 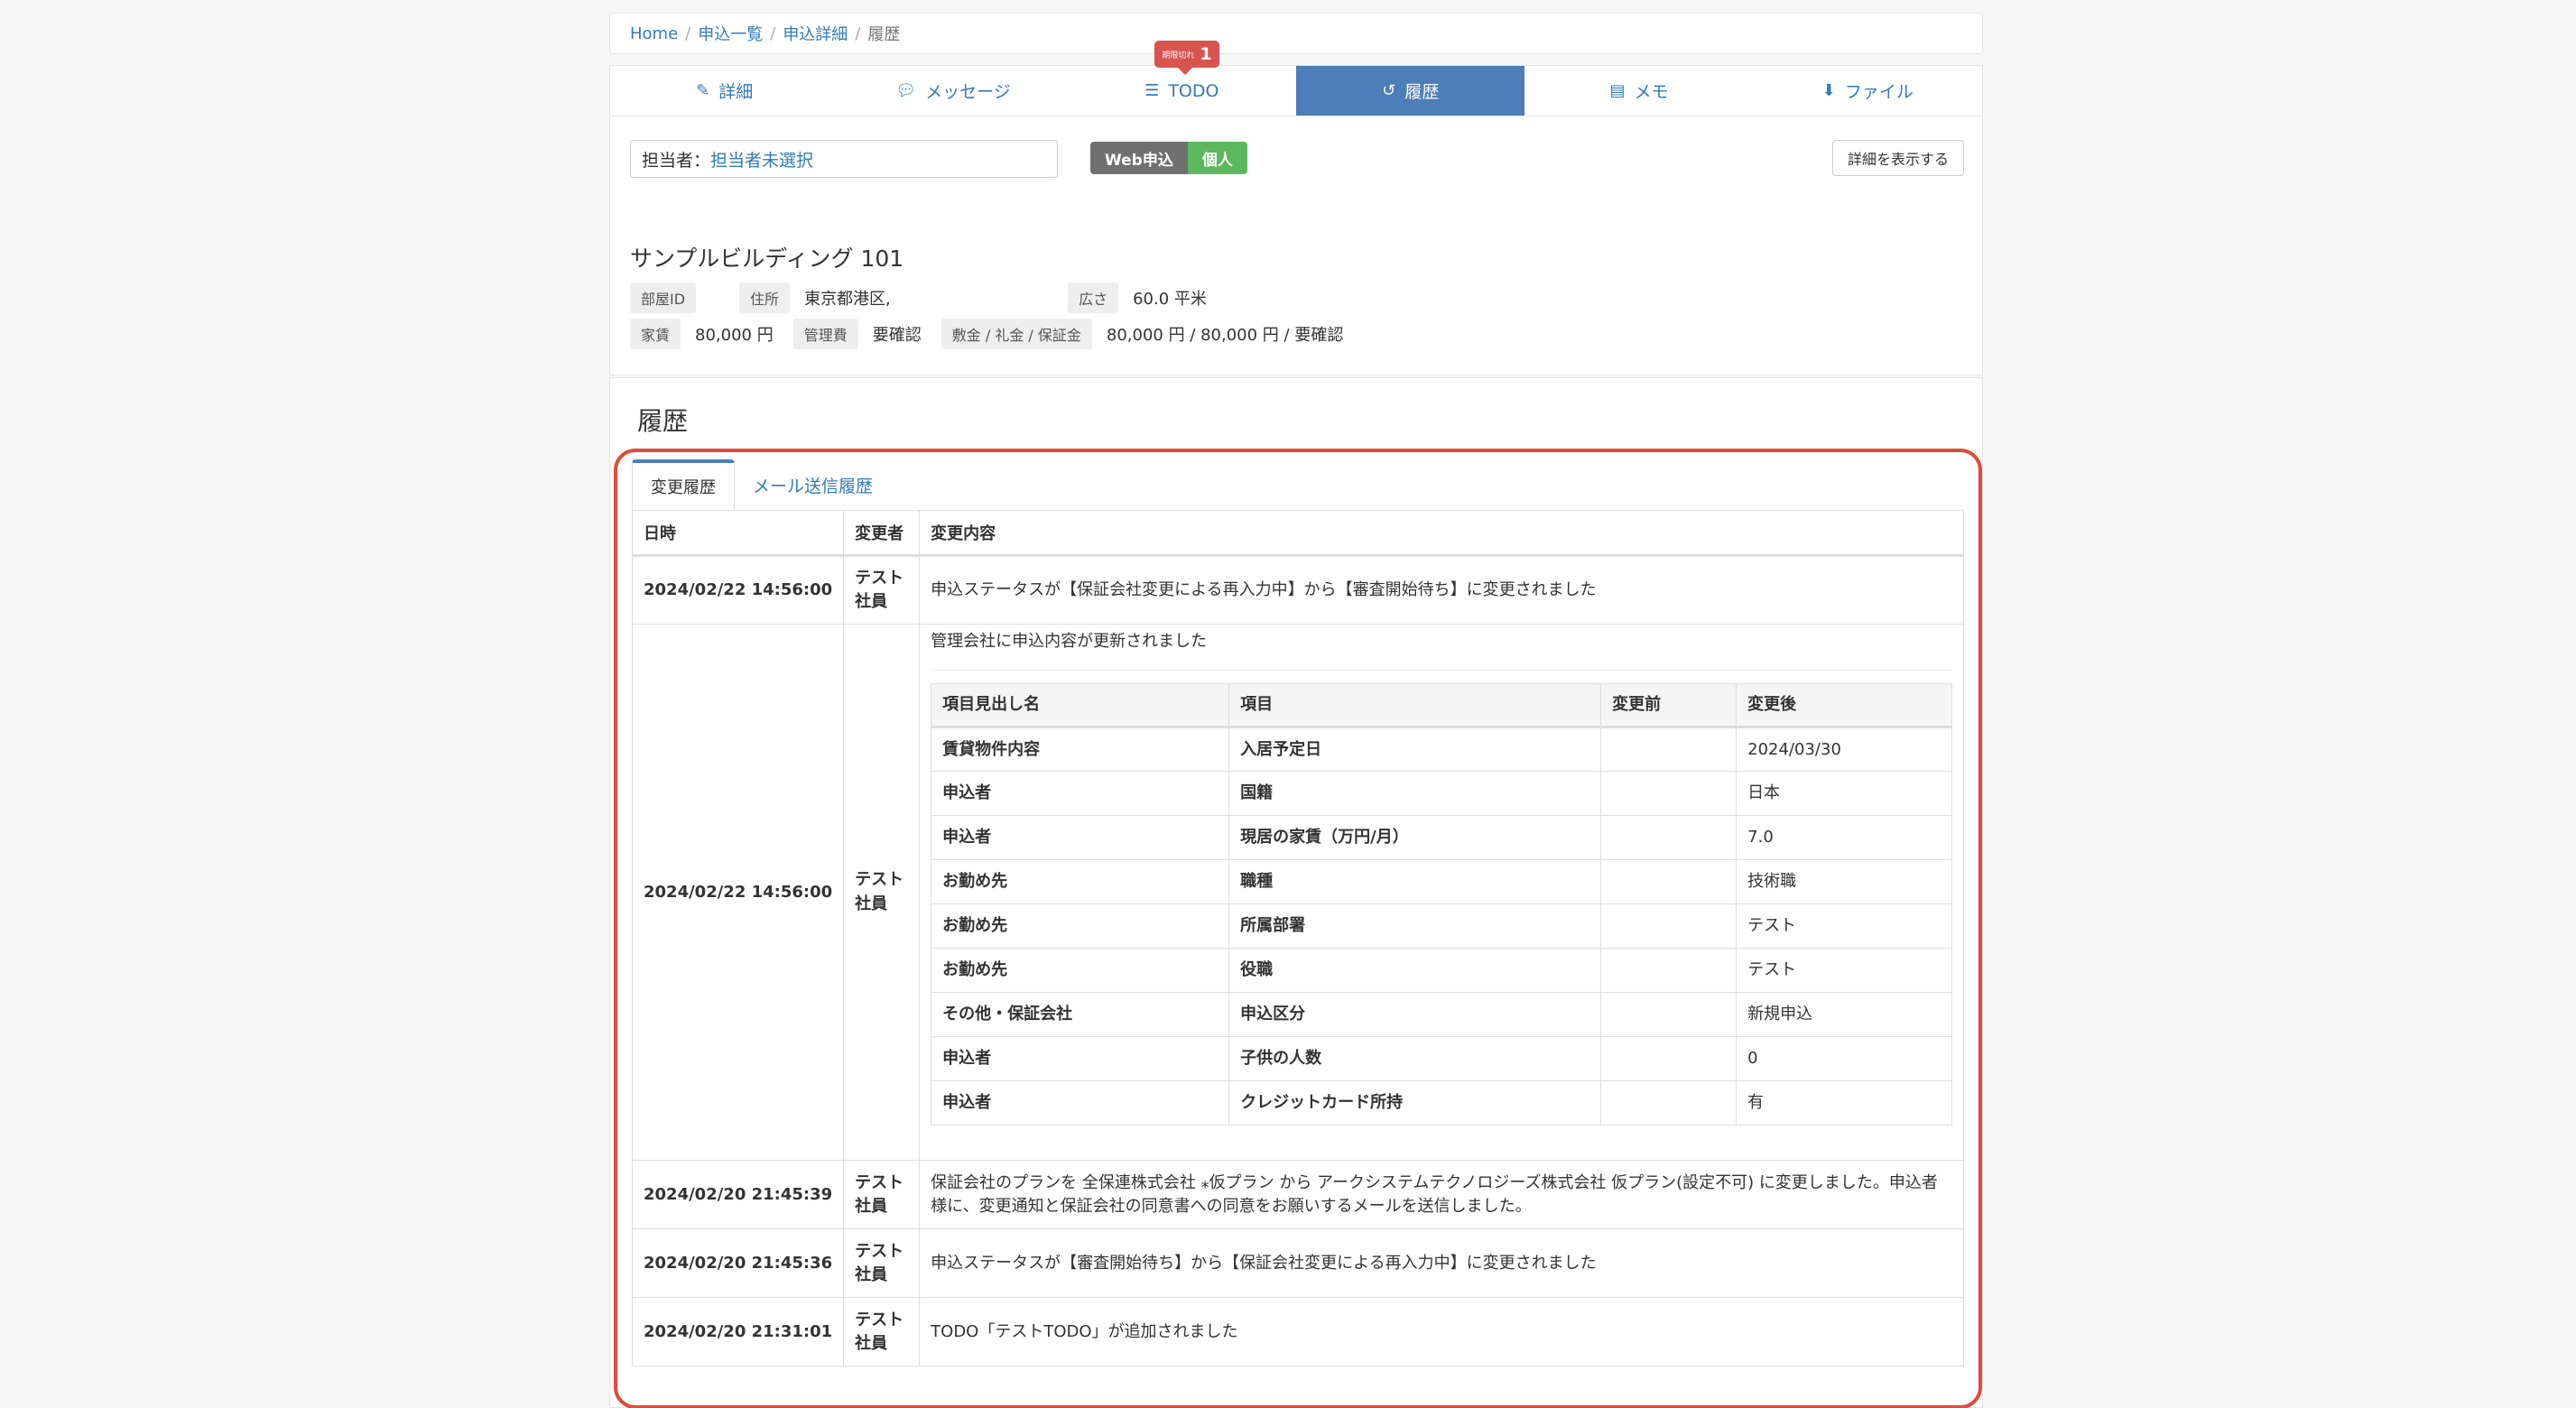 I want to click on subtab-changes: 変更履歴, so click(x=683, y=484).